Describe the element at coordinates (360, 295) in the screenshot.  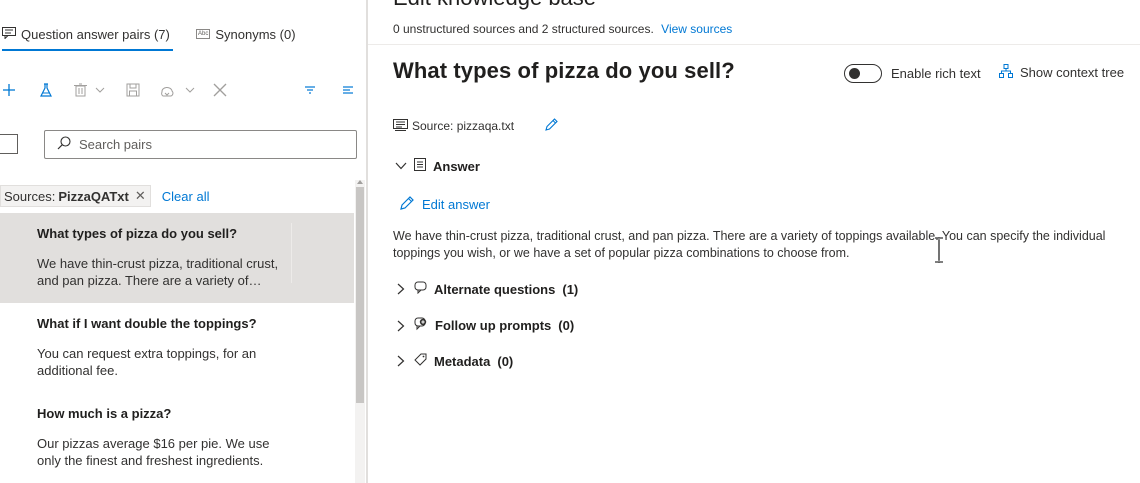
I see `scrollbar-thumb` at that location.